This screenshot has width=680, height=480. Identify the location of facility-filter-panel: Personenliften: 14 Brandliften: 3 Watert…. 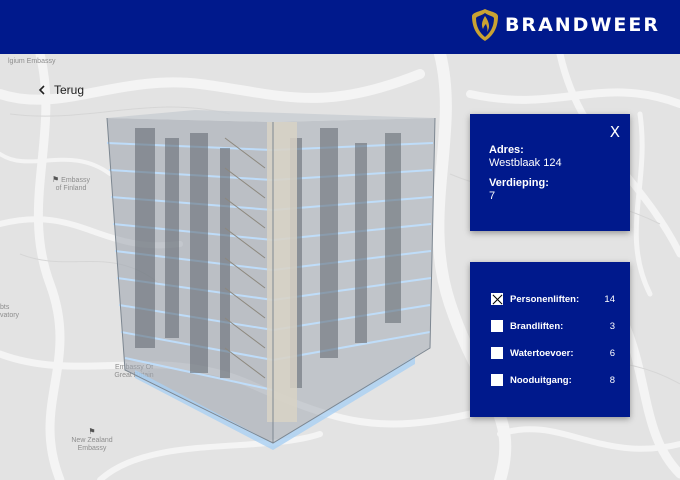
(550, 339).